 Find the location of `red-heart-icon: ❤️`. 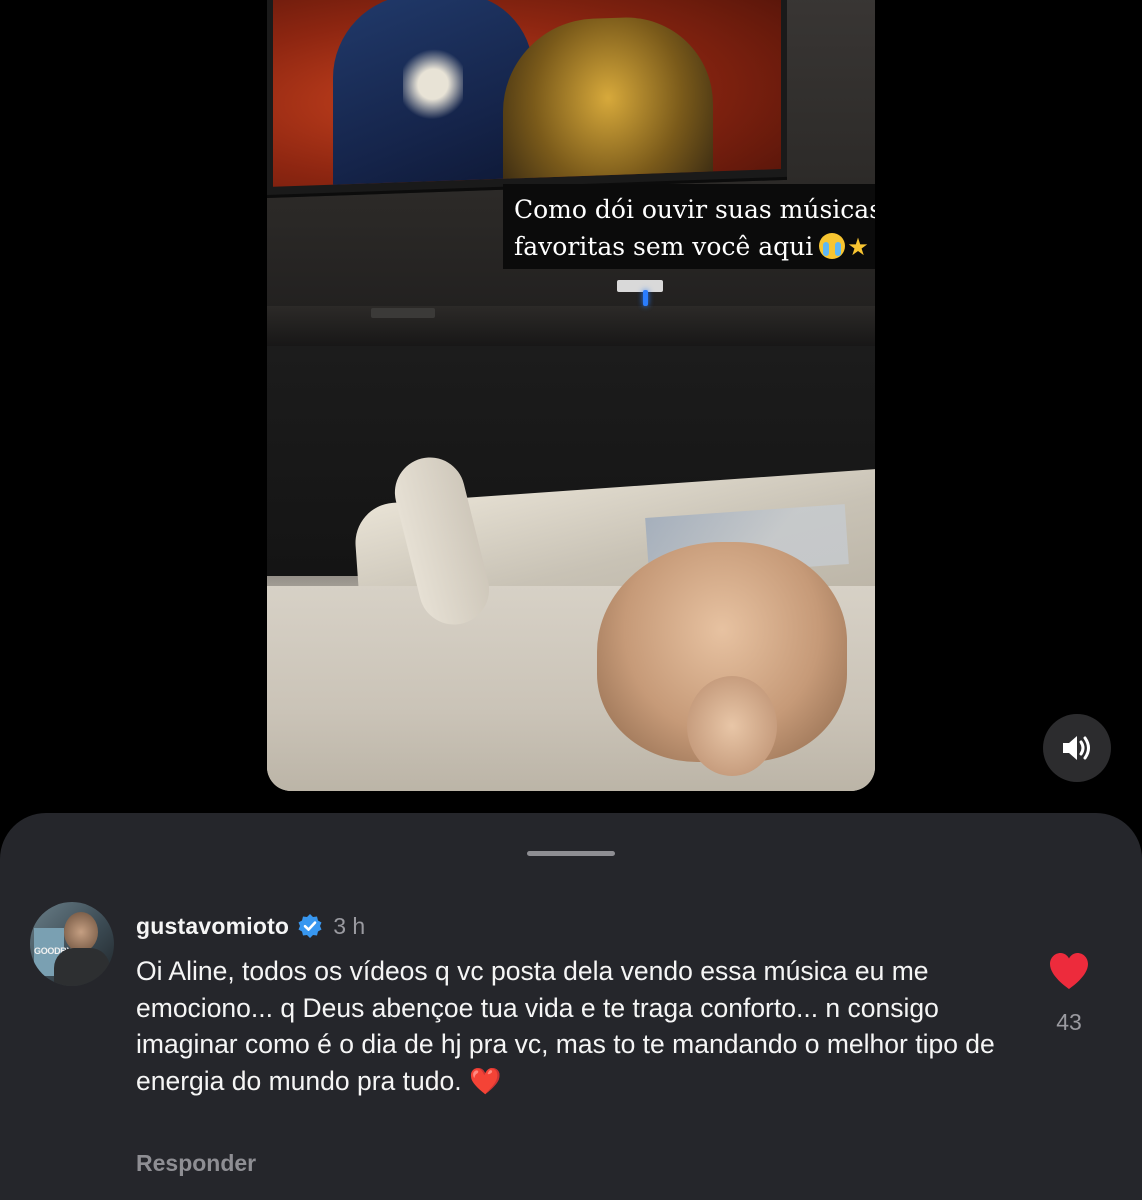

red-heart-icon: ❤️ is located at coordinates (485, 1081).